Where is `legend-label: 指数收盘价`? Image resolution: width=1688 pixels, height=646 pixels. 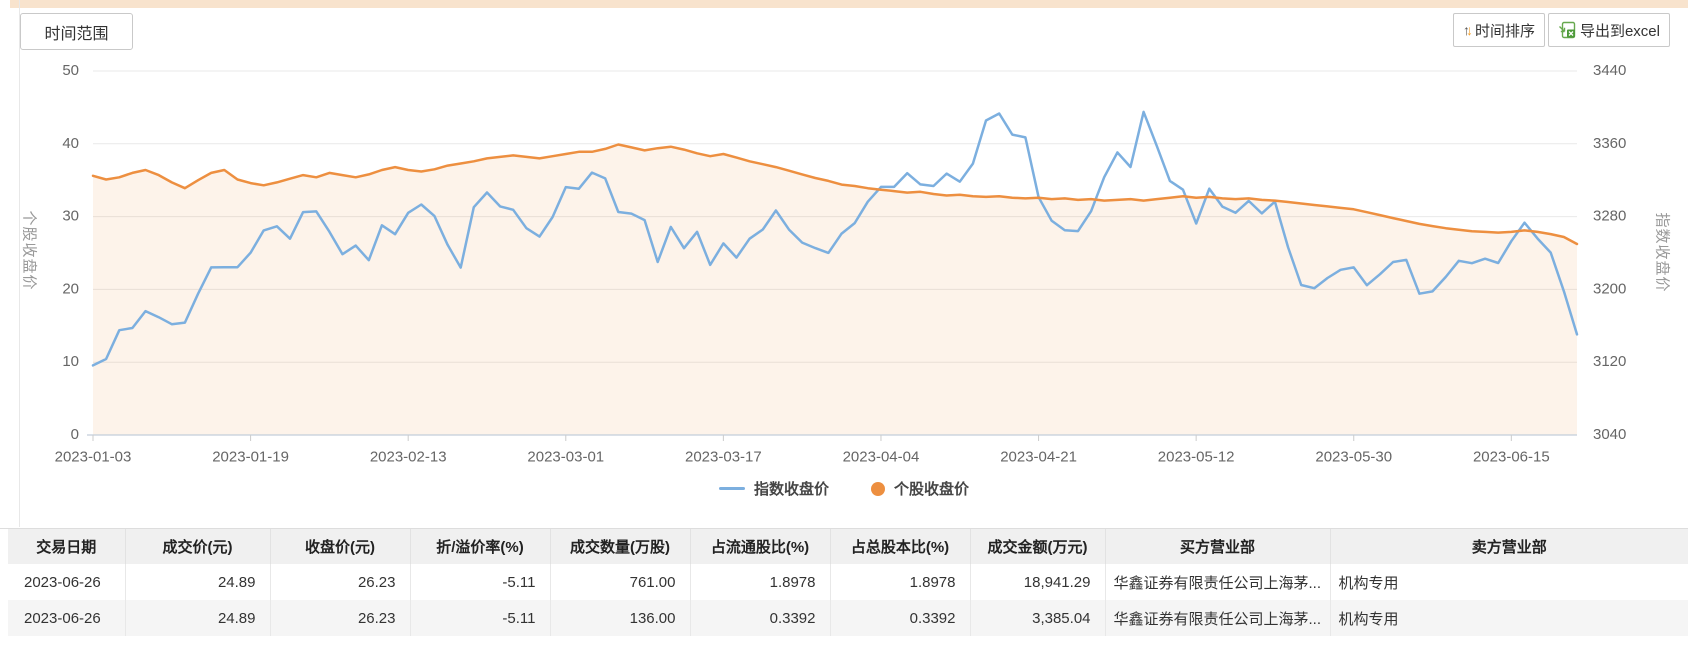 legend-label: 指数收盘价 is located at coordinates (791, 489).